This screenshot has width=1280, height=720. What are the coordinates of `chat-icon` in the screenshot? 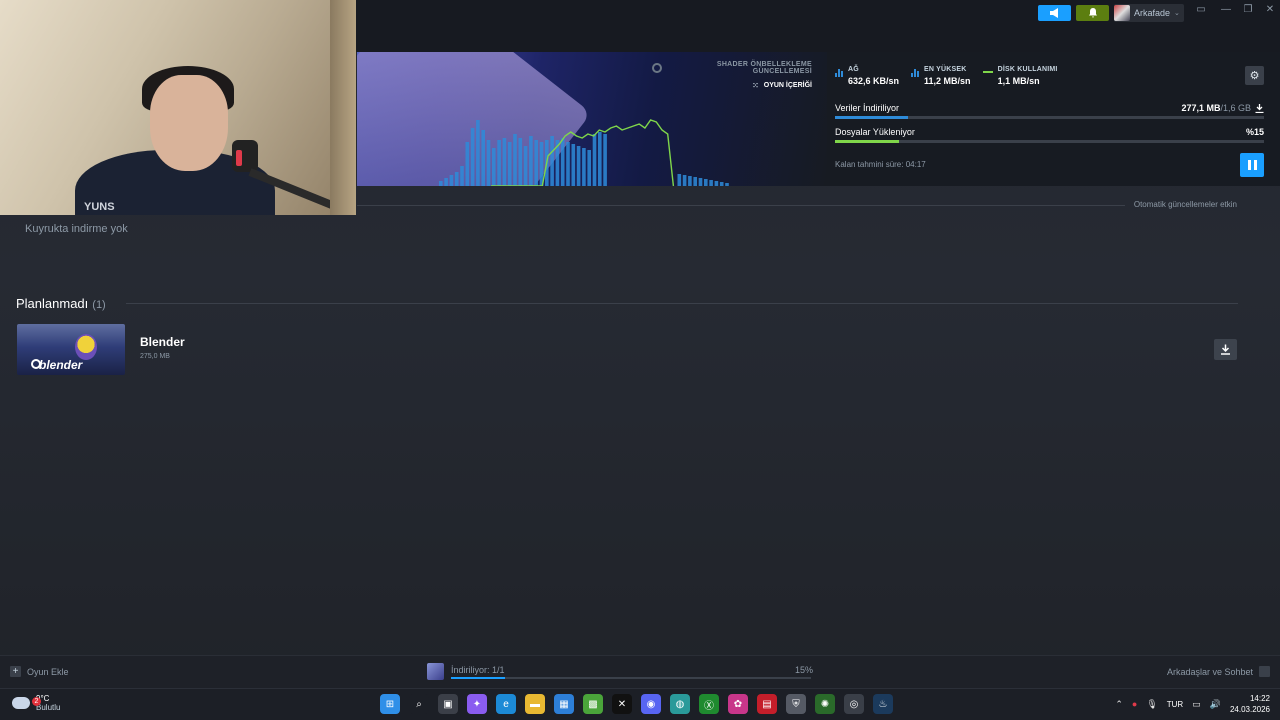 It's located at (1264, 671).